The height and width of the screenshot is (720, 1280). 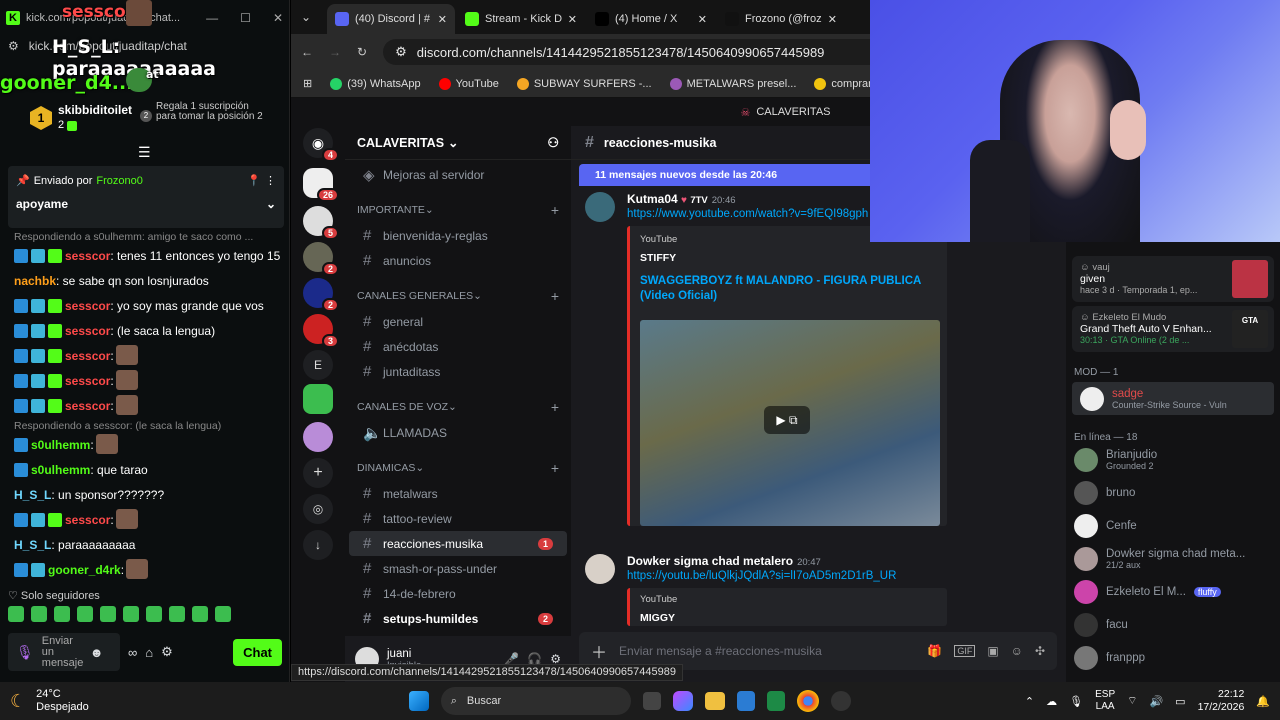 I want to click on emoji-icon: ☻, so click(x=97, y=652).